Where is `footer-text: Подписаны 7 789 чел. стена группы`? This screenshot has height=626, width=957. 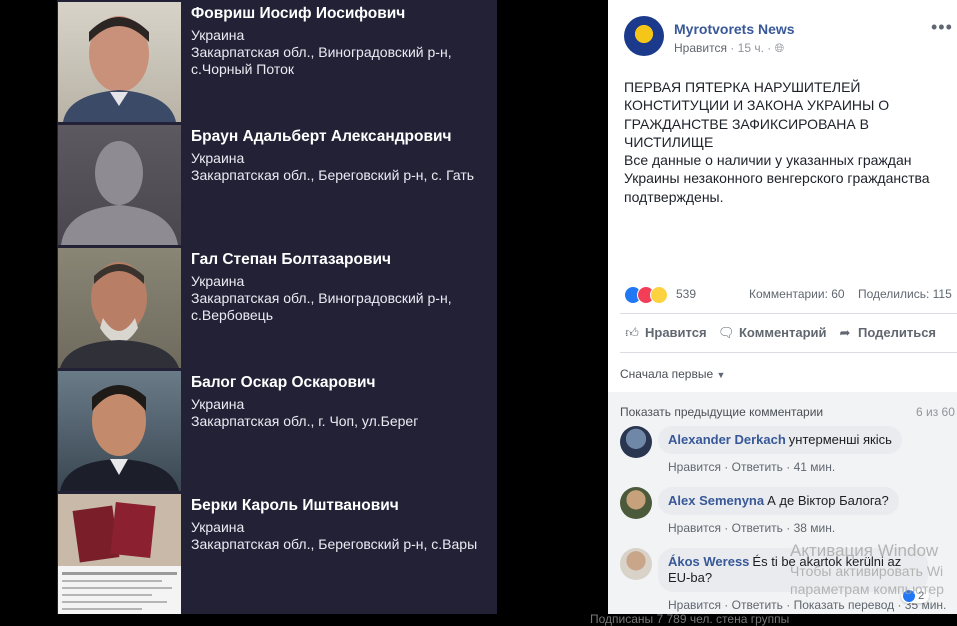
footer-text: Подписаны 7 789 чел. стена группы is located at coordinates (690, 619).